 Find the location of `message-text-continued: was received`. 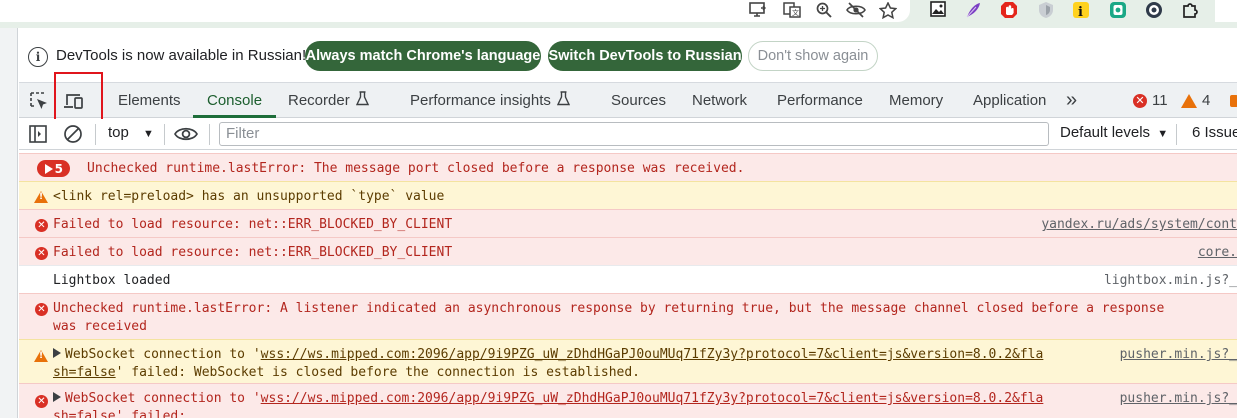

message-text-continued: was received is located at coordinates (100, 326).